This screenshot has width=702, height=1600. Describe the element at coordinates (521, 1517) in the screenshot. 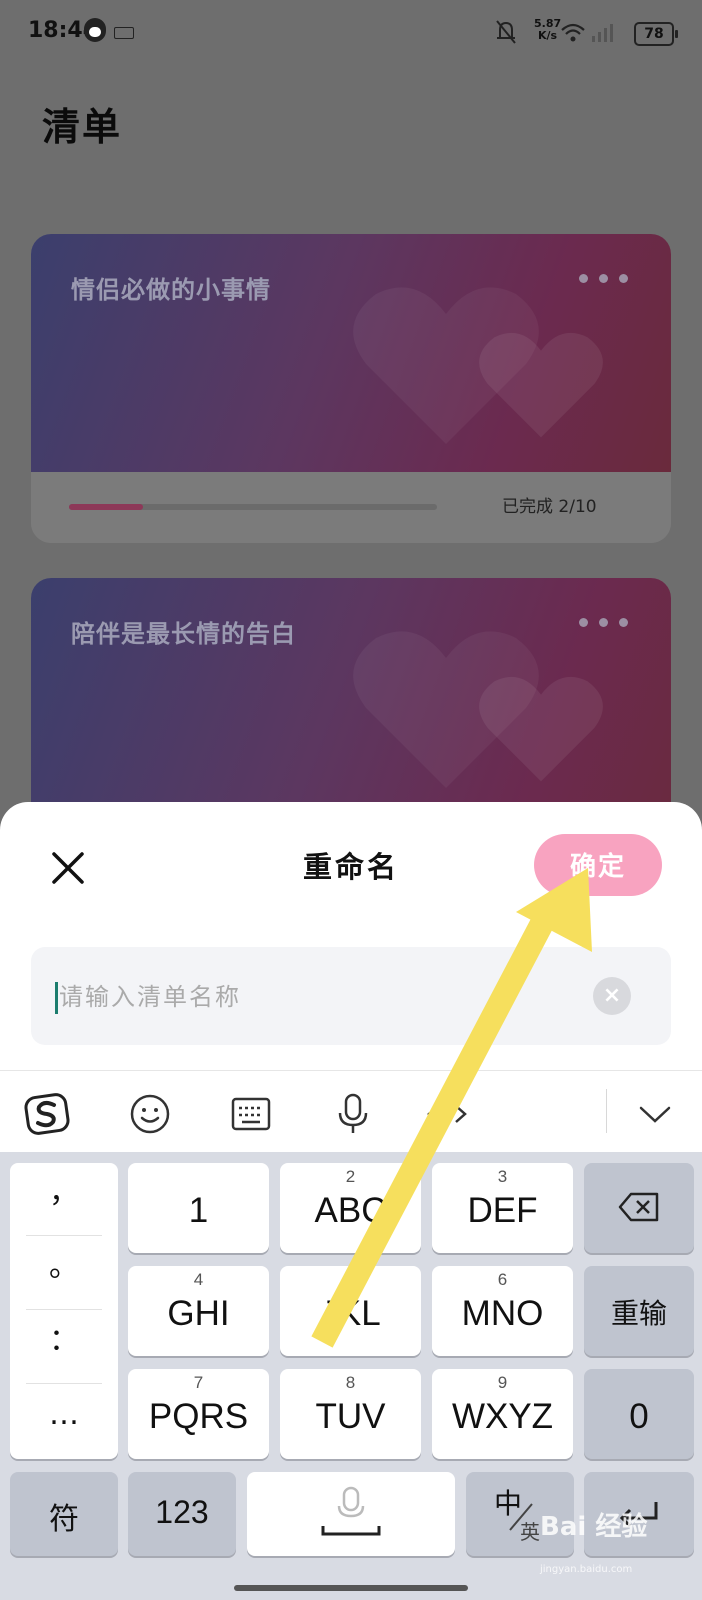

I see `slash-divider-icon` at that location.